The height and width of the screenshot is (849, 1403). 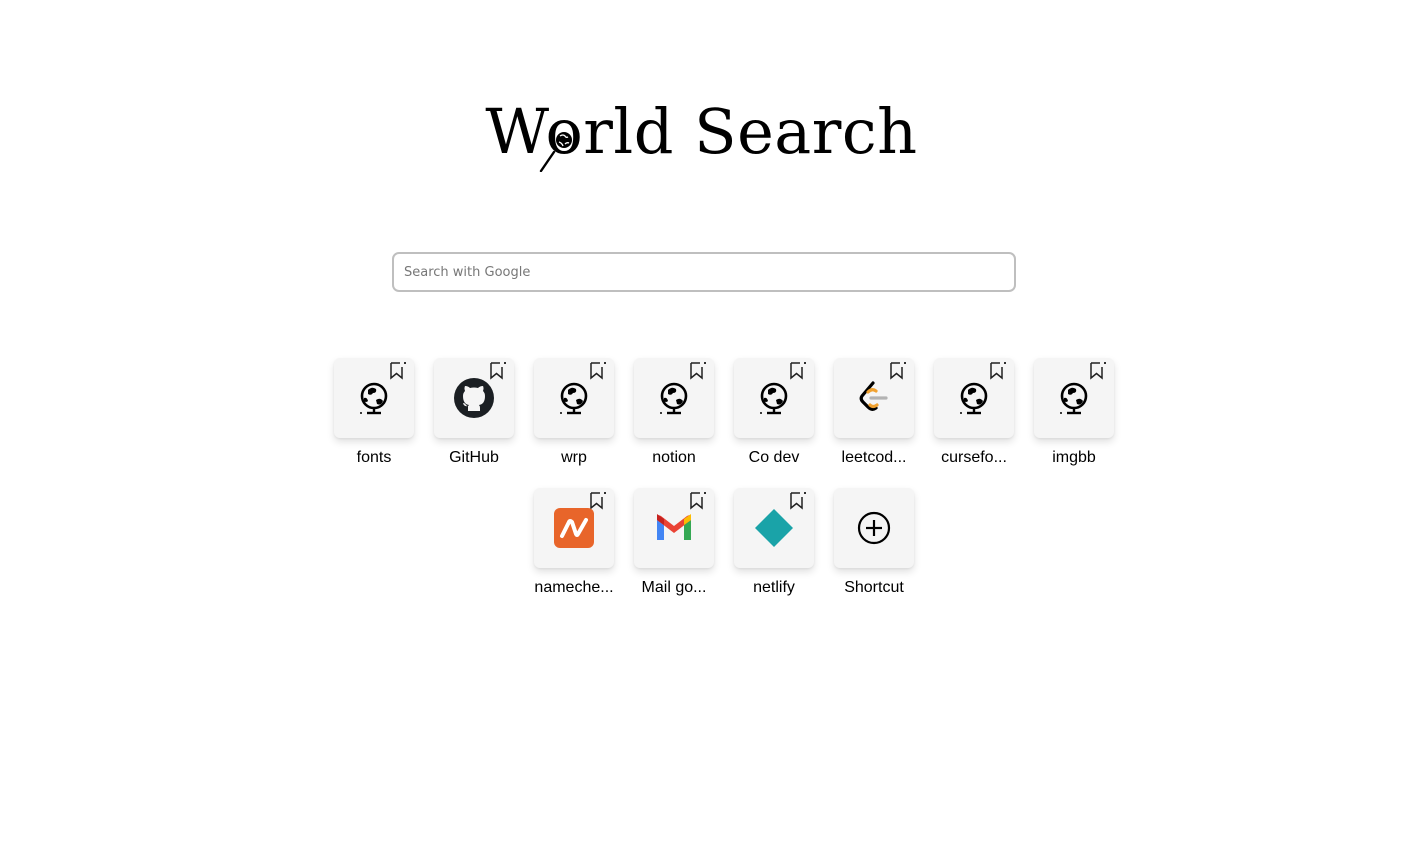 What do you see at coordinates (574, 457) in the screenshot?
I see `shortcut-label: wrp` at bounding box center [574, 457].